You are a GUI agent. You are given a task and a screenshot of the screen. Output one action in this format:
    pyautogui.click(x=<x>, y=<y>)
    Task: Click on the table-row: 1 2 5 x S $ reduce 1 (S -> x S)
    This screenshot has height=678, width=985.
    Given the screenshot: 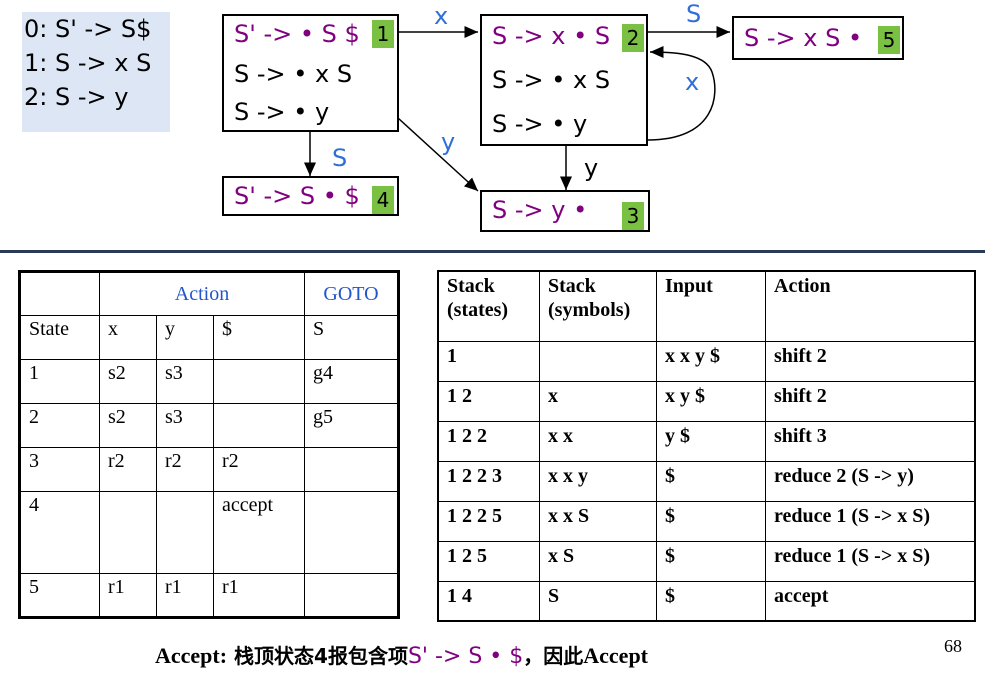 What is the action you would take?
    pyautogui.click(x=706, y=561)
    